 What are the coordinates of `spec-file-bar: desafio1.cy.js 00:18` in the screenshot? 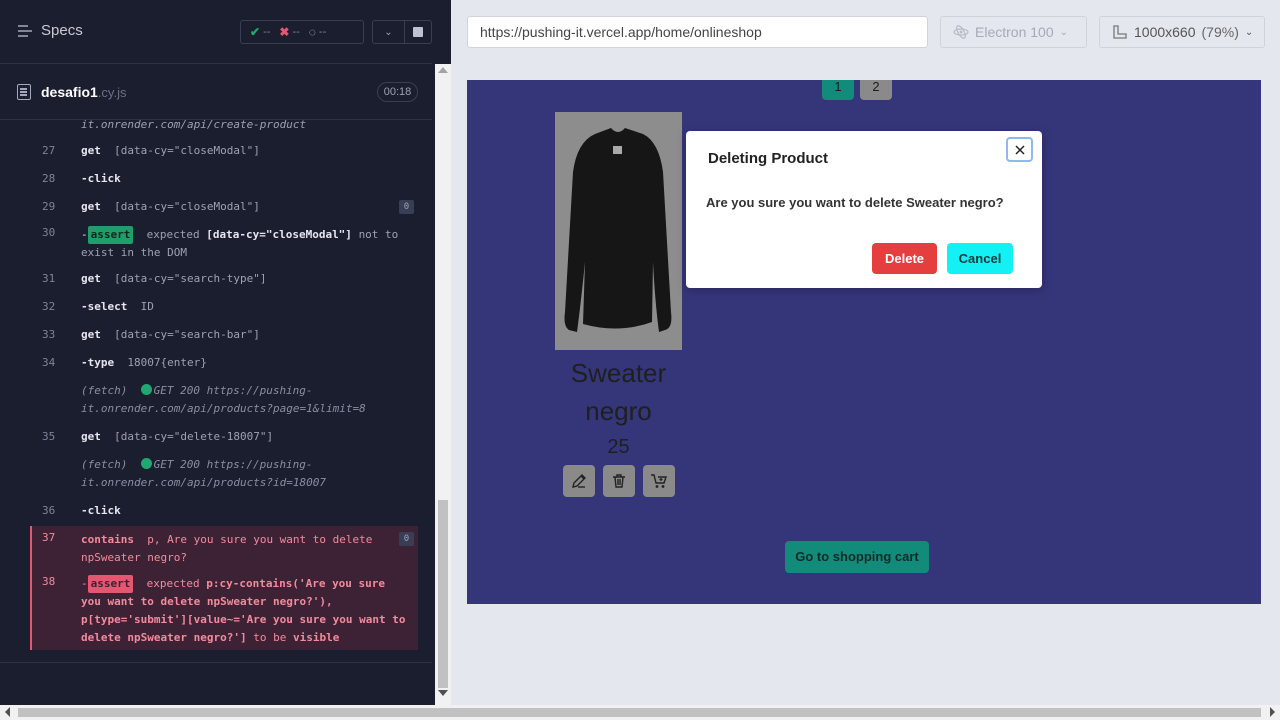 It's located at (216, 92).